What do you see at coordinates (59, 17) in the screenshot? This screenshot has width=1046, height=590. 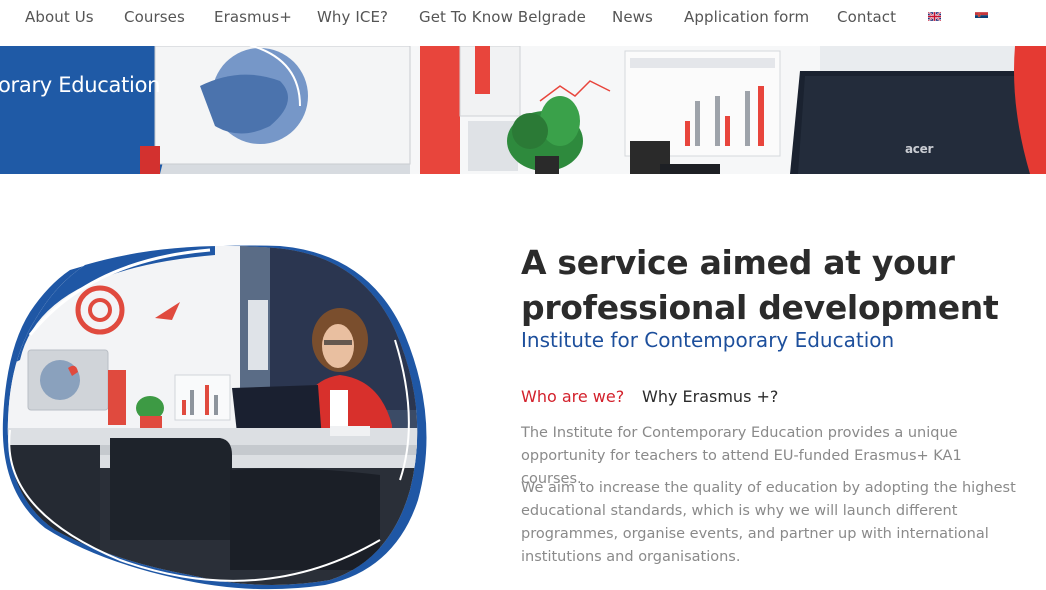 I see `nav-about-us: About Us` at bounding box center [59, 17].